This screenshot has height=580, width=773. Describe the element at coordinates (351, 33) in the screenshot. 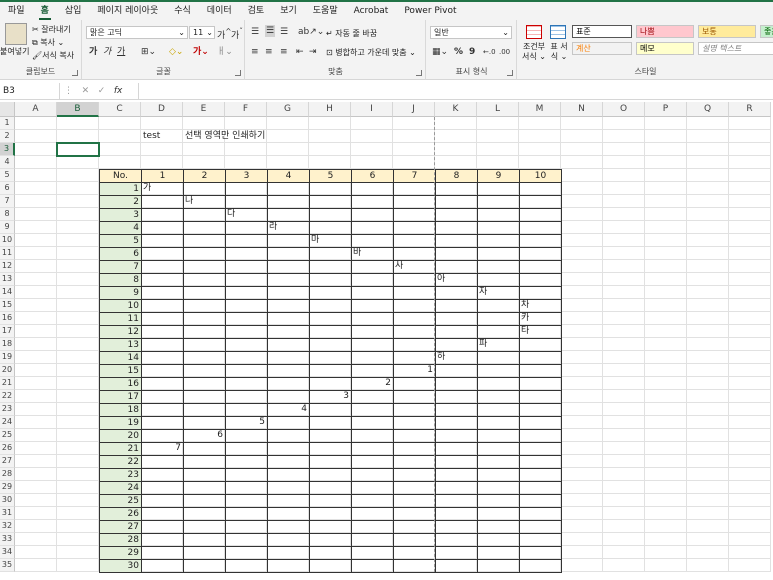

I see `wrap-text-button: ↵ 자동 줄 바꿈` at that location.